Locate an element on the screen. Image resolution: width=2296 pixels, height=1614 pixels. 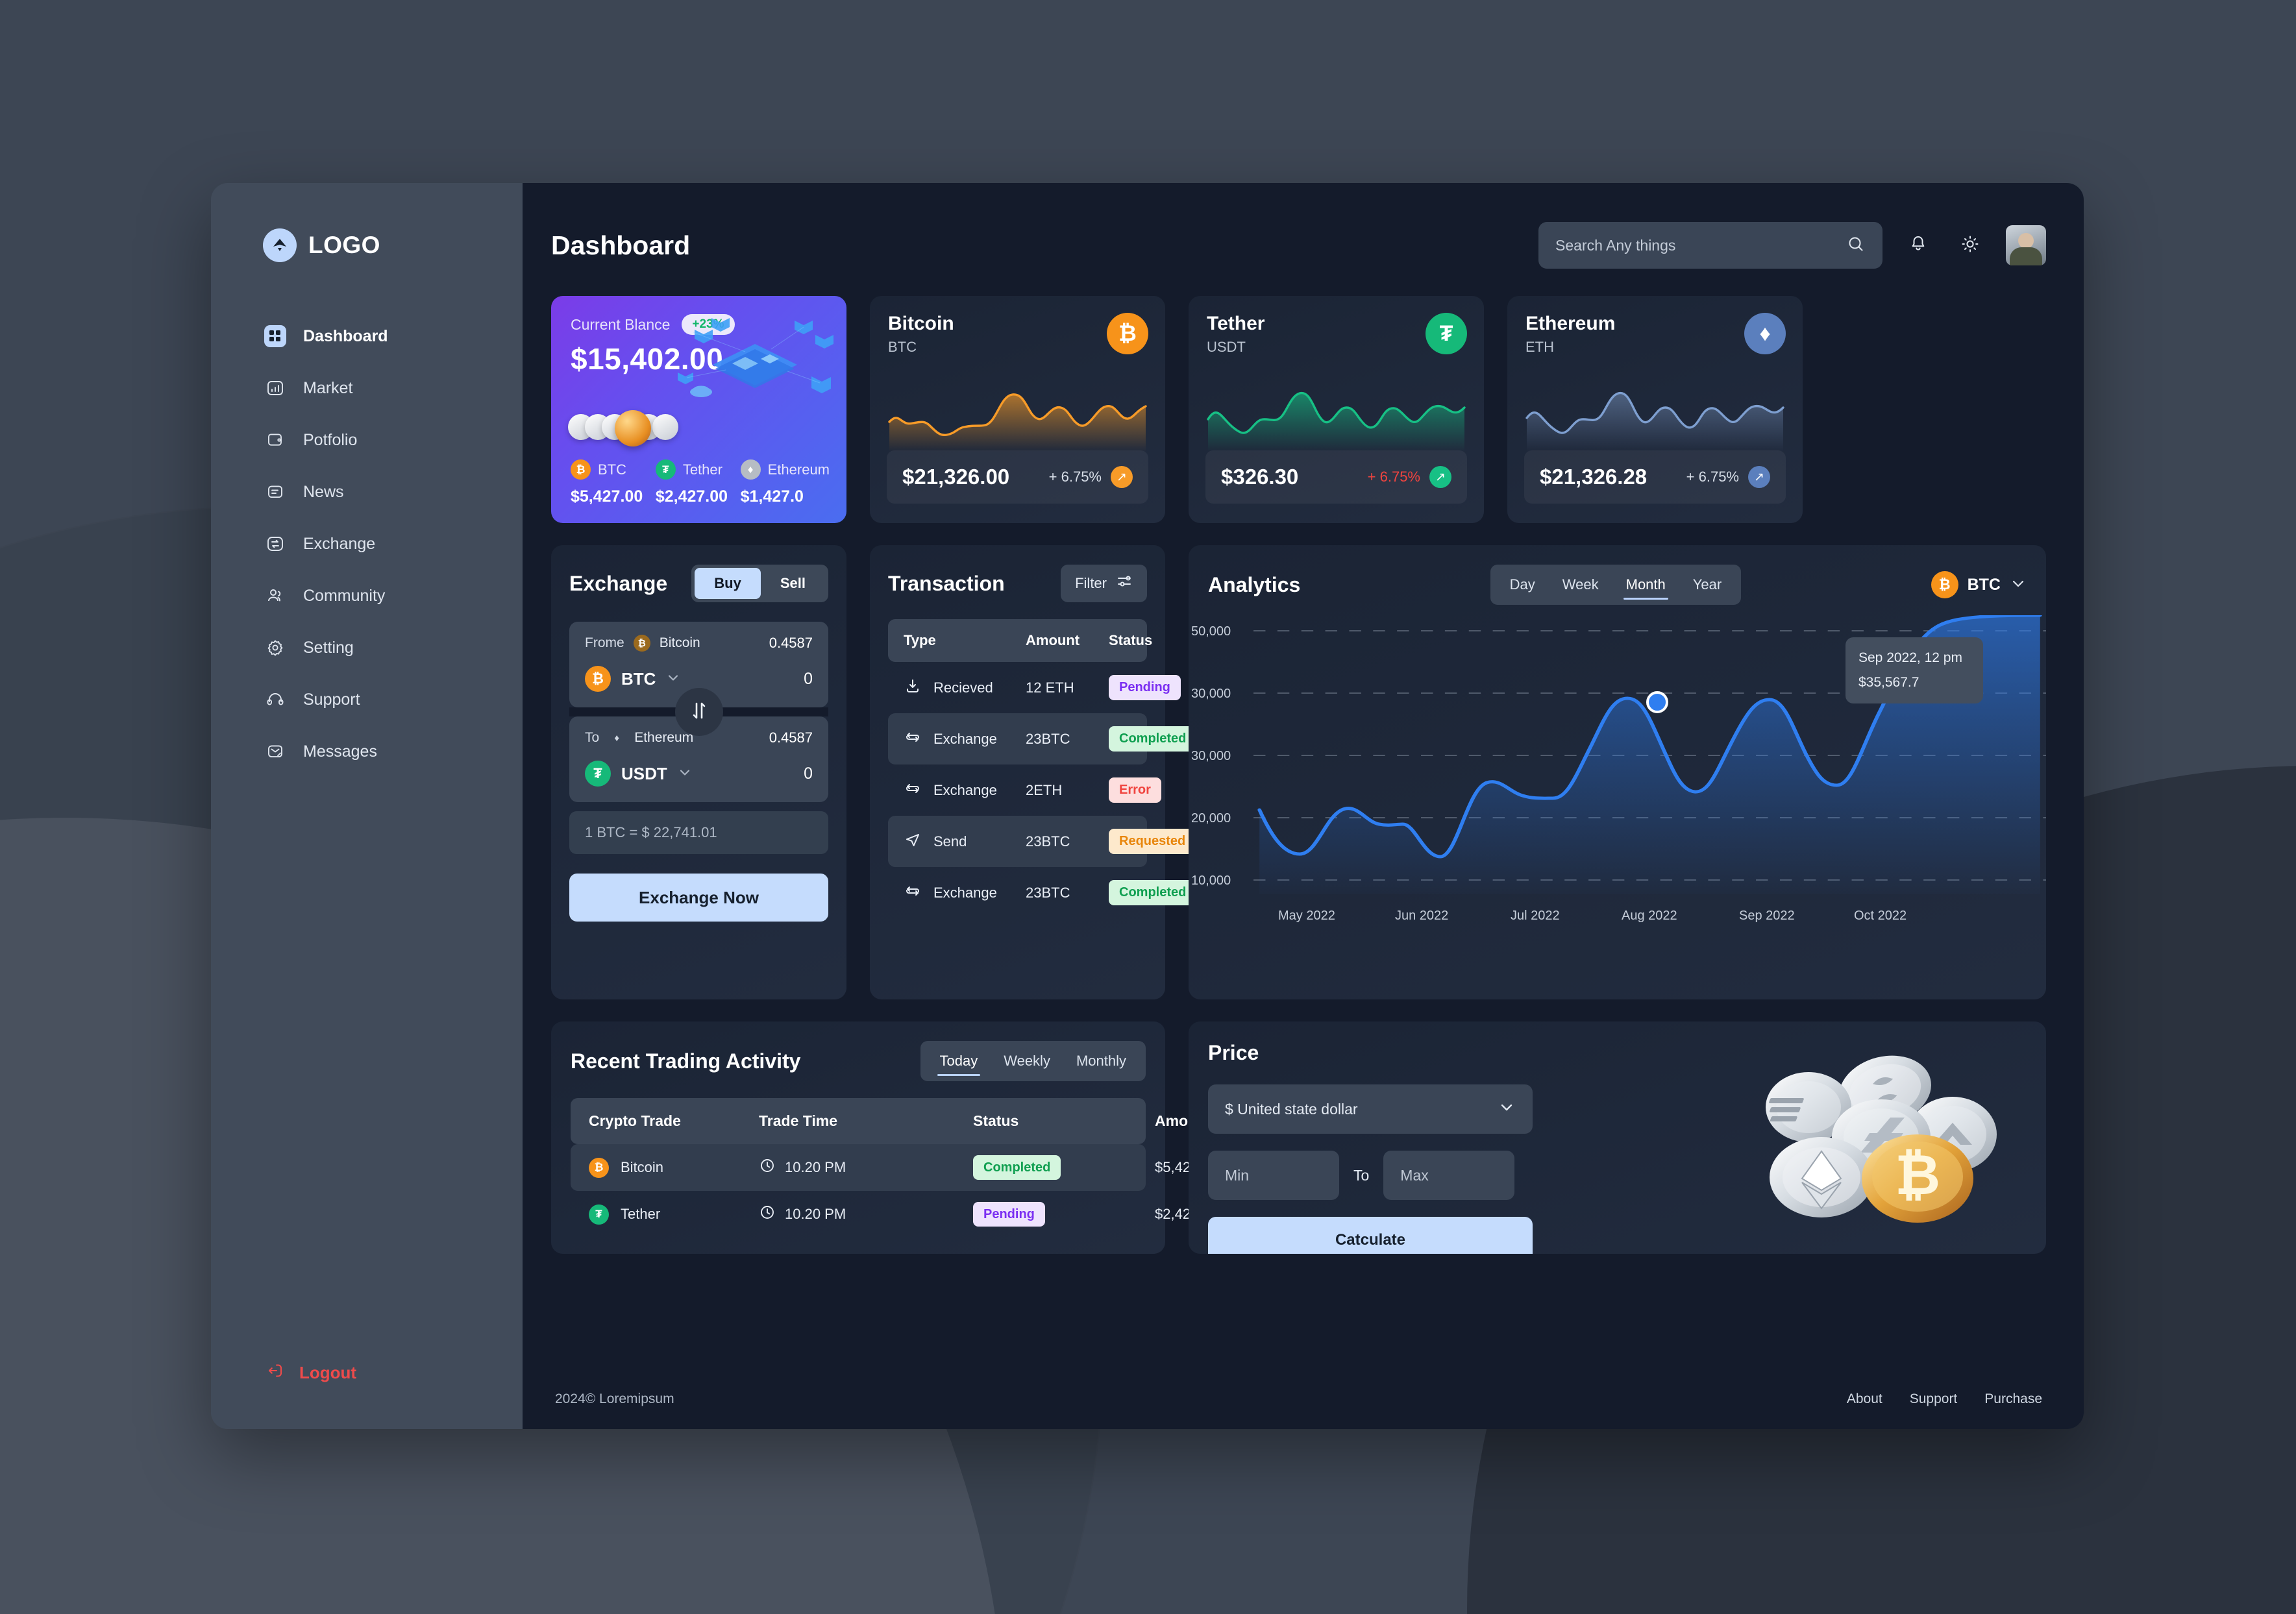
tab-week: Week is located at coordinates (1581, 585).